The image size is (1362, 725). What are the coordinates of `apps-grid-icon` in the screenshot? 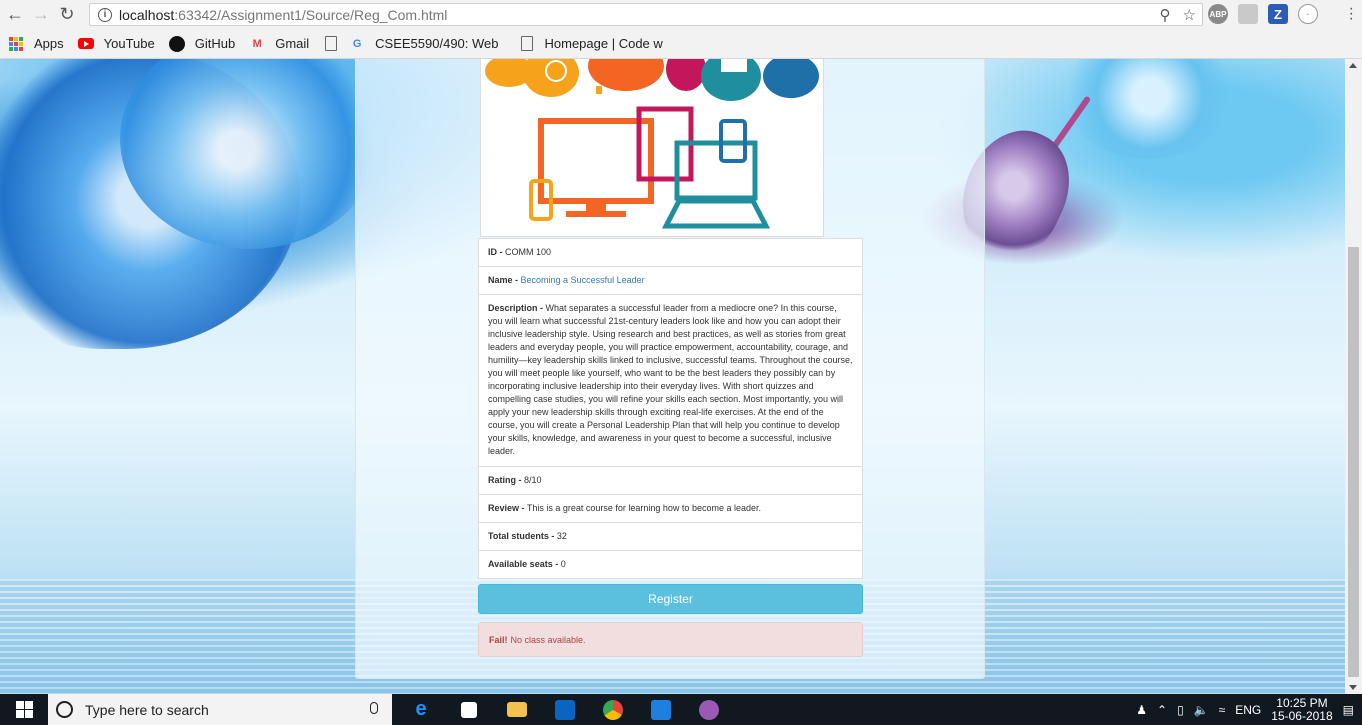 It's located at (16, 44).